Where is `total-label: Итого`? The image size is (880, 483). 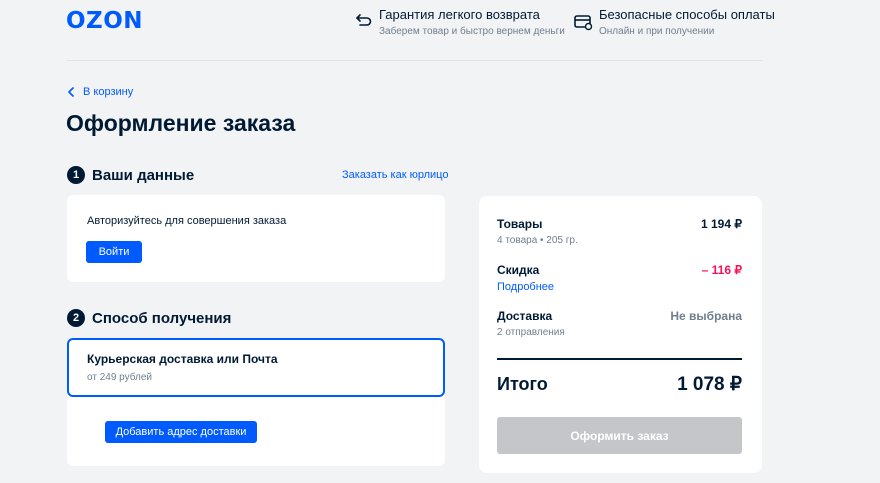
total-label: Итого is located at coordinates (522, 384).